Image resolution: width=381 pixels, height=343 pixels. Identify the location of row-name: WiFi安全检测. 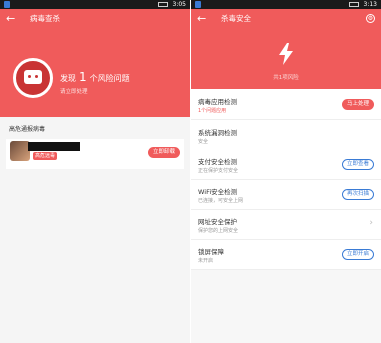
(218, 192).